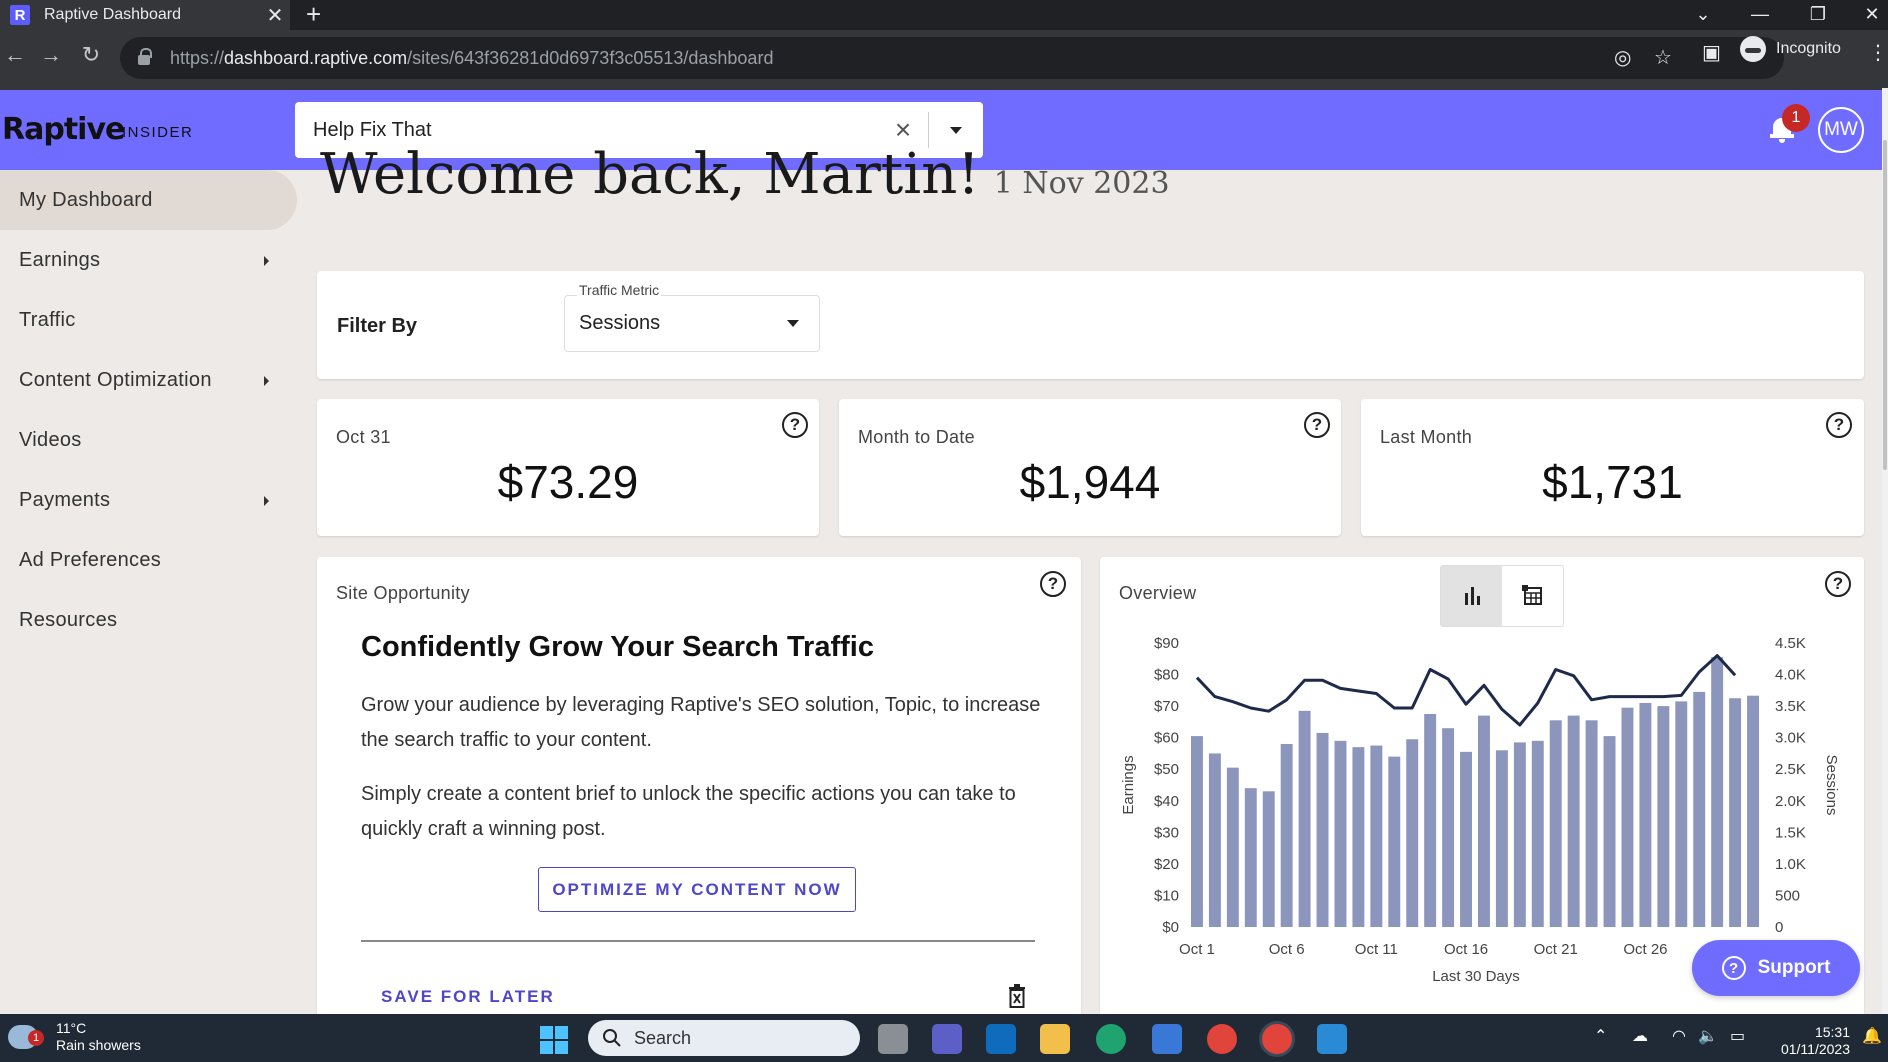 This screenshot has height=1062, width=1888. What do you see at coordinates (1166, 801) in the screenshot?
I see `y-tick-label: $40` at bounding box center [1166, 801].